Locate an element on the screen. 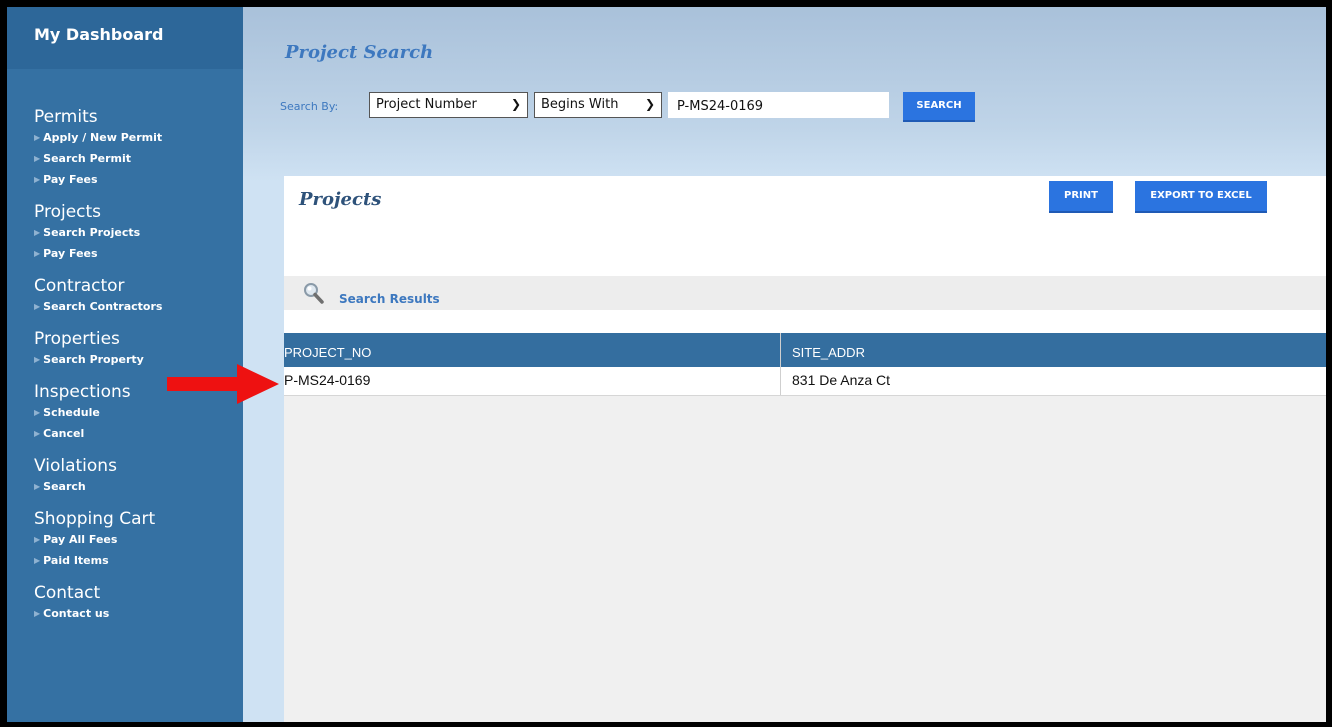  sidebar-section-contact: Contact ▶ Contact us is located at coordinates (125, 603).